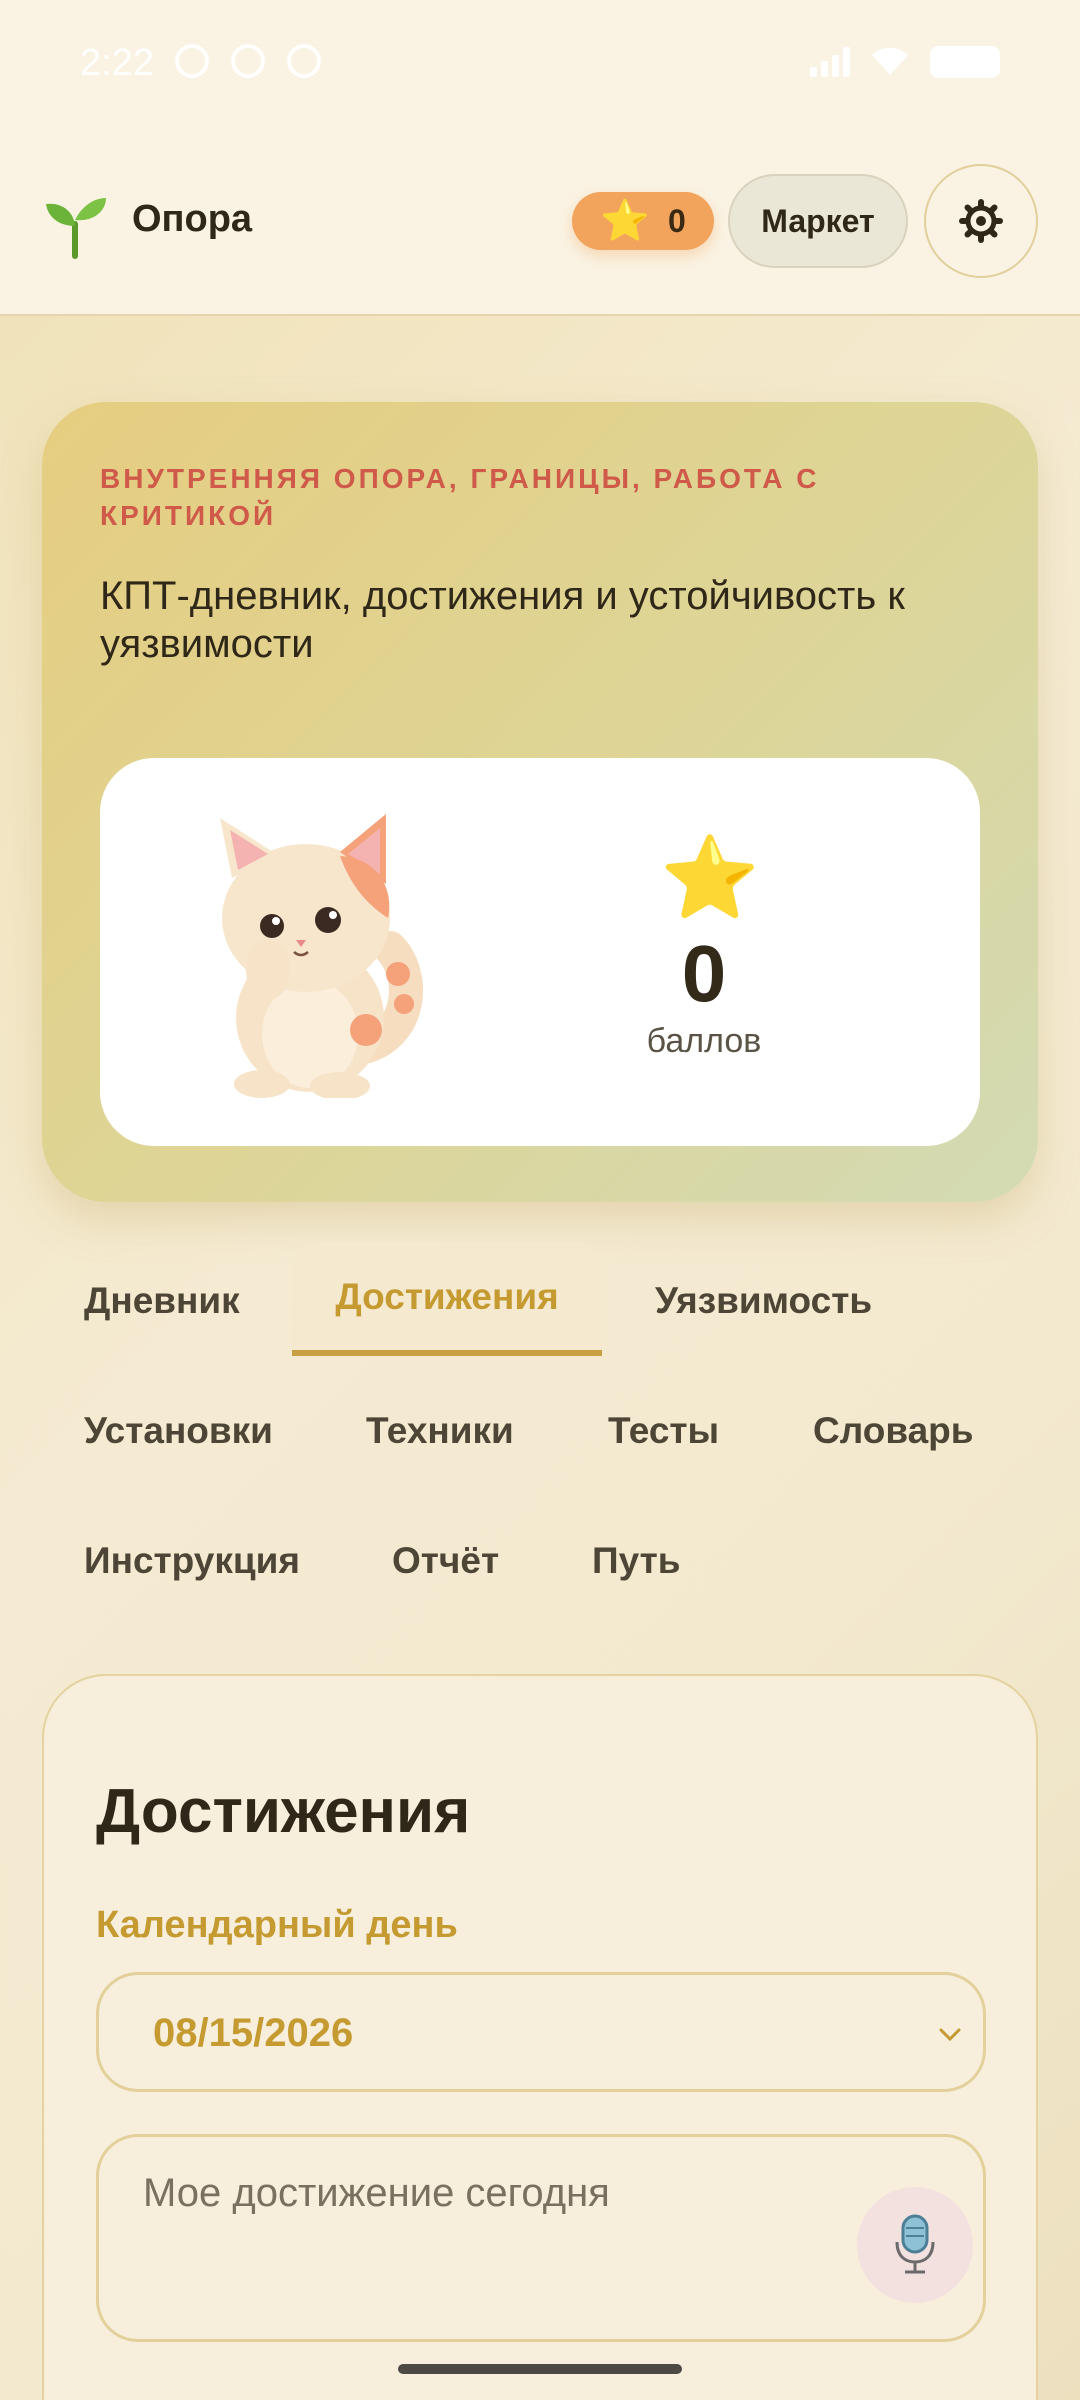 The width and height of the screenshot is (1080, 2400). I want to click on settings-button, so click(981, 221).